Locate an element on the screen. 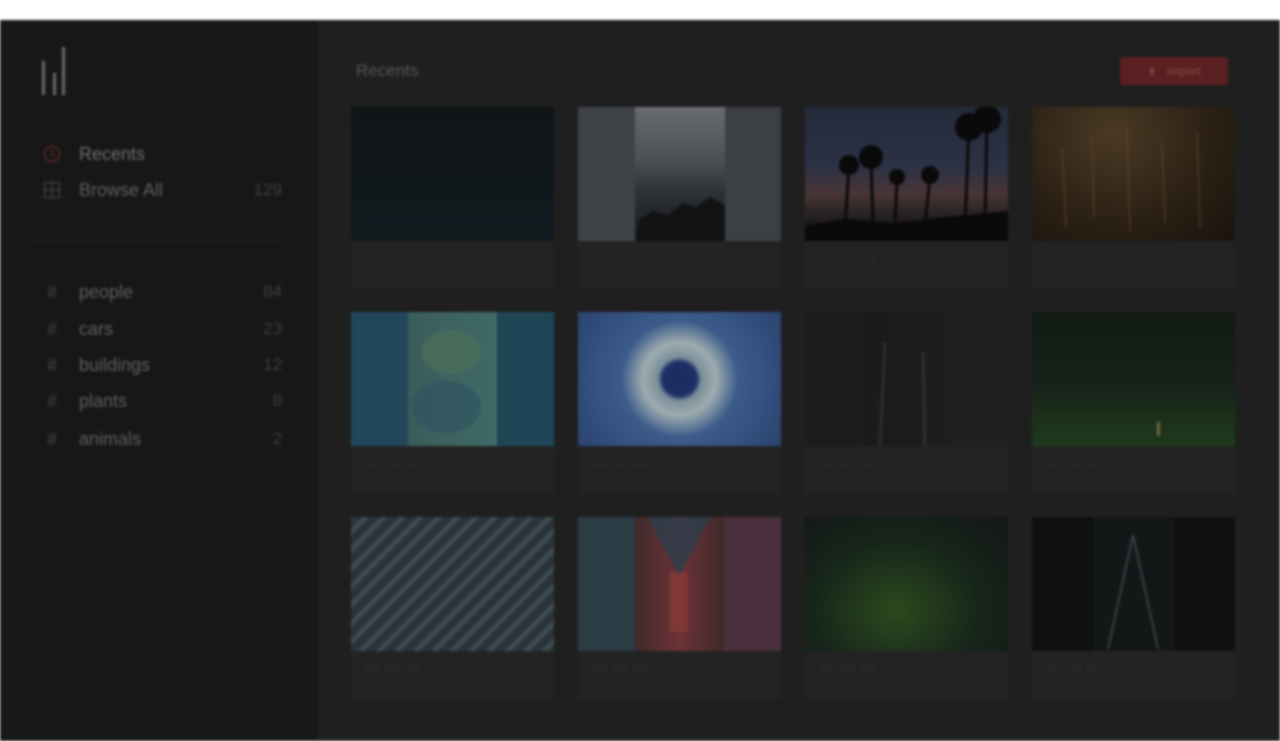 Image resolution: width=1280 pixels, height=741 pixels. sidebar-tag-people: # people 84 is located at coordinates (162, 292).